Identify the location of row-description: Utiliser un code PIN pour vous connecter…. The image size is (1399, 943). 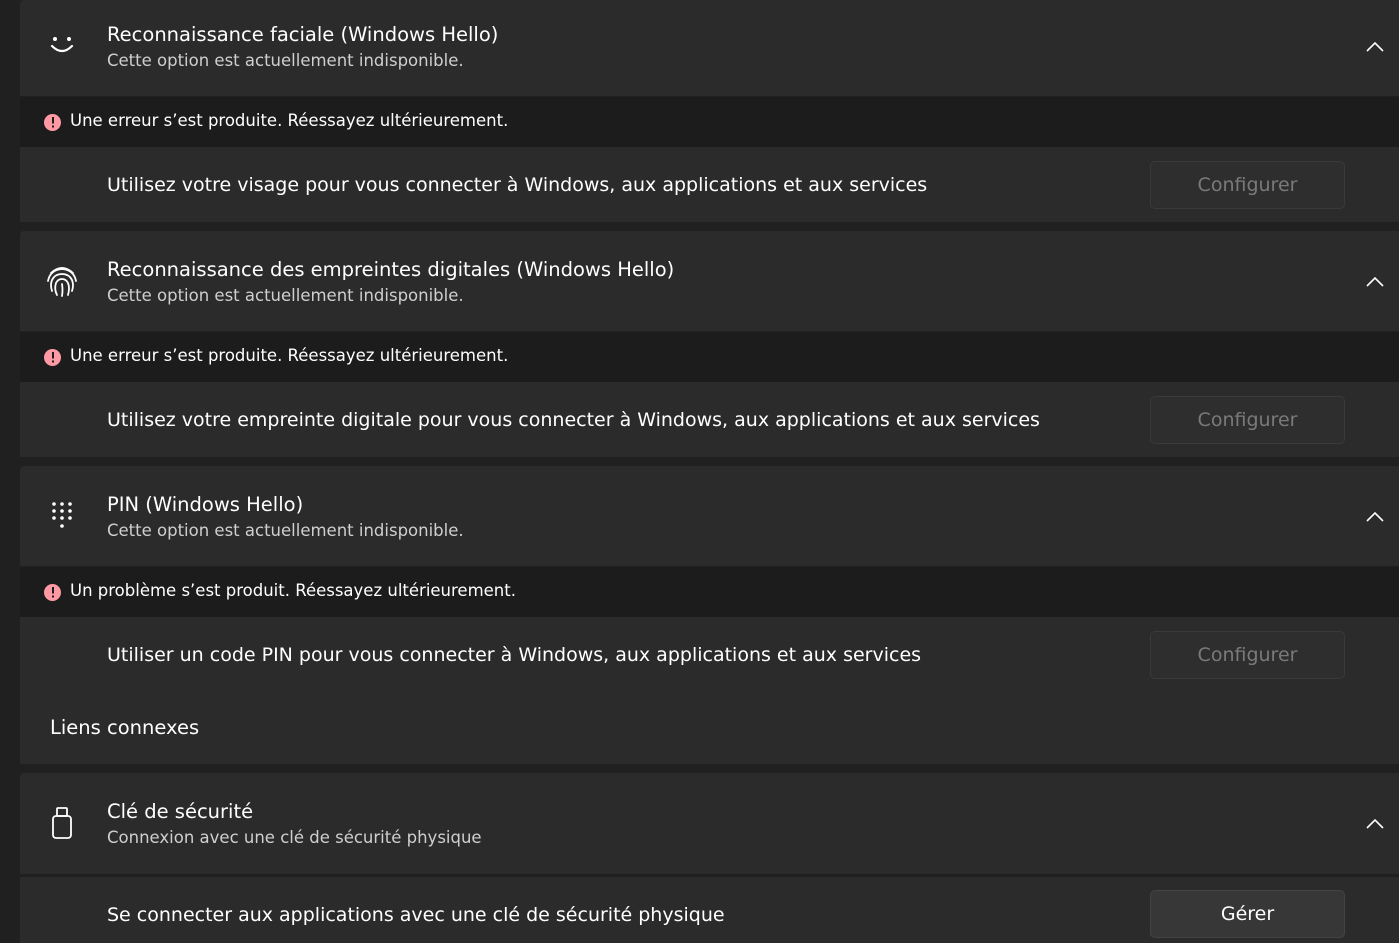
(514, 655).